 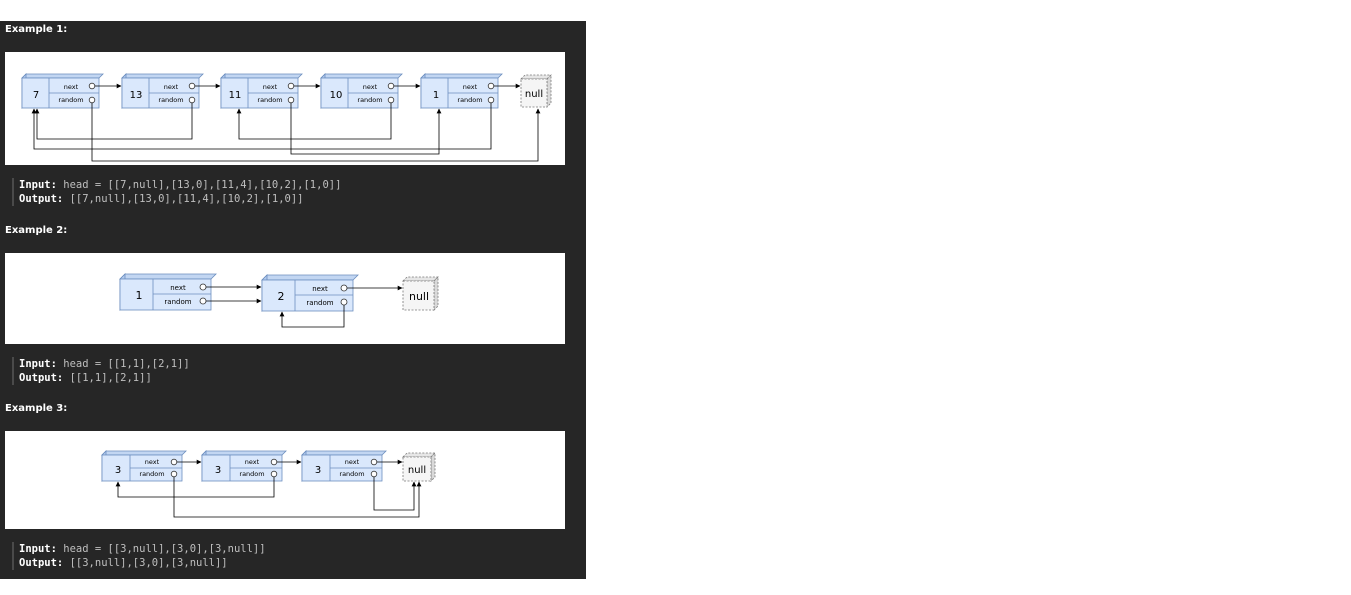 I want to click on output-value: [[7,null],[13,0],[11,4],[10,2],[1,0]], so click(x=186, y=199).